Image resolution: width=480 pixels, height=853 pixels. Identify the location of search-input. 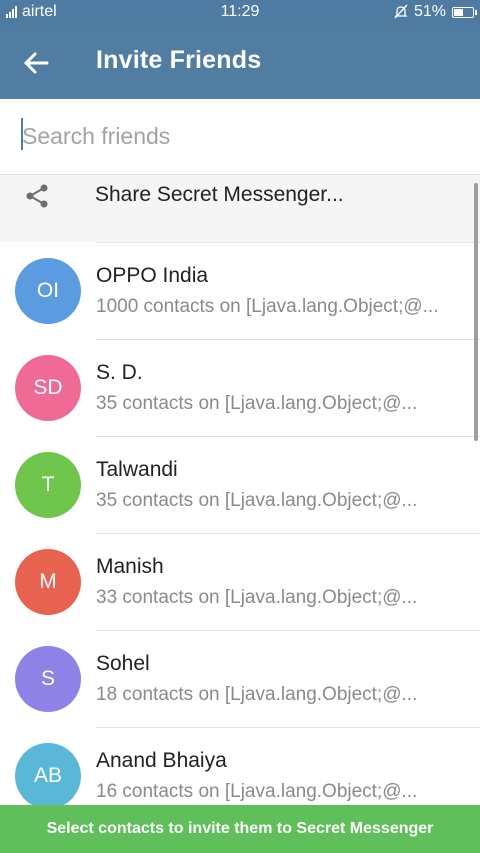
(237, 136).